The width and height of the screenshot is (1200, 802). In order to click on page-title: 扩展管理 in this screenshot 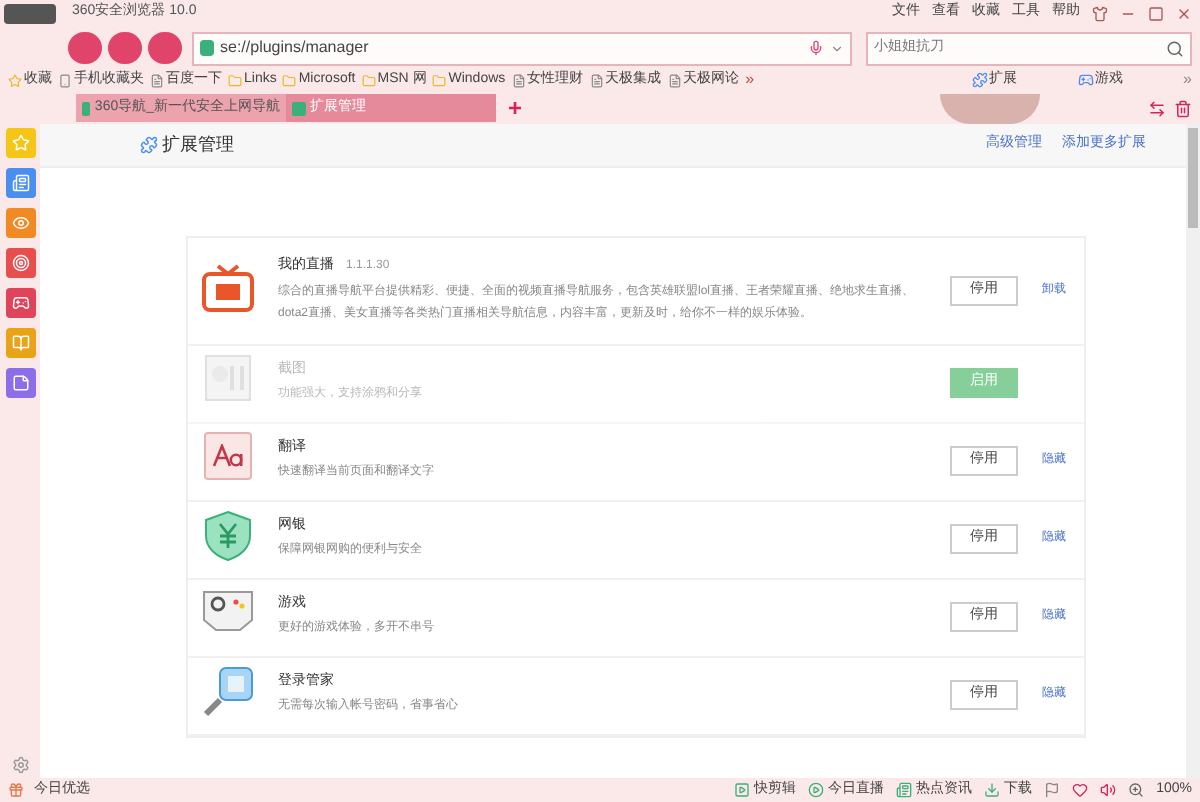, I will do `click(198, 144)`.